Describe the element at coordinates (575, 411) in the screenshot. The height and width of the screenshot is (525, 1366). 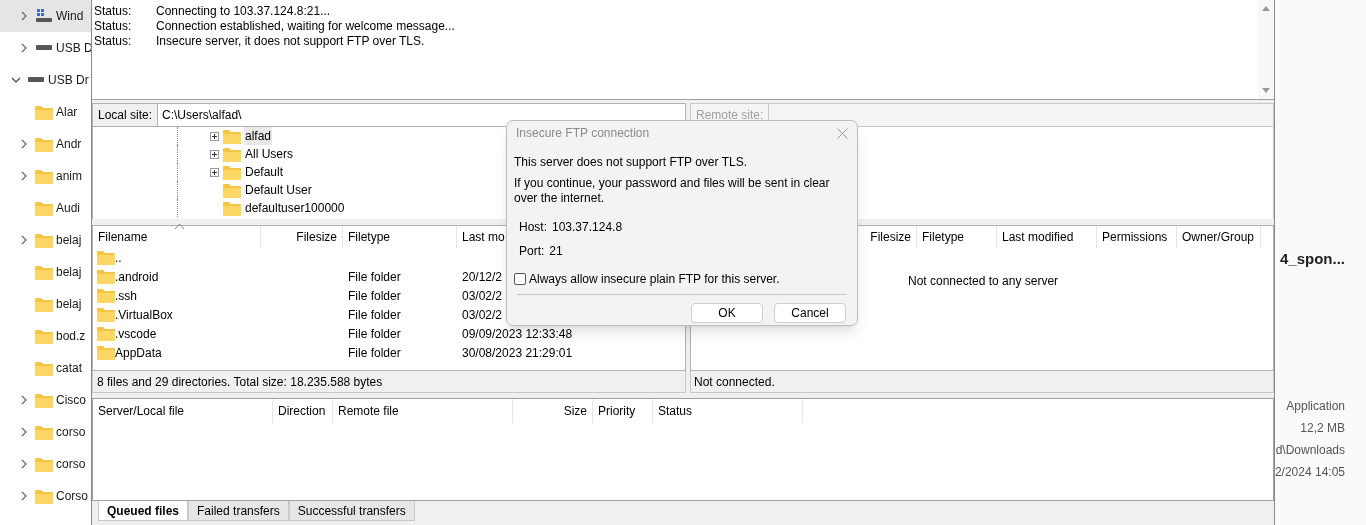
I see `column-header: Size` at that location.